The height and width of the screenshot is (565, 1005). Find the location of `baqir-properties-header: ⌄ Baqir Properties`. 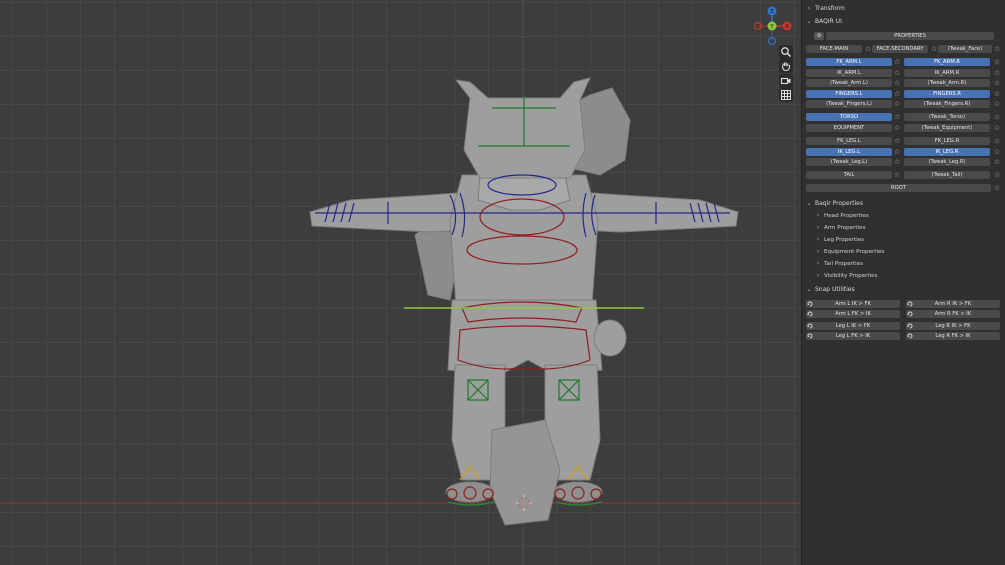

baqir-properties-header: ⌄ Baqir Properties is located at coordinates (834, 203).